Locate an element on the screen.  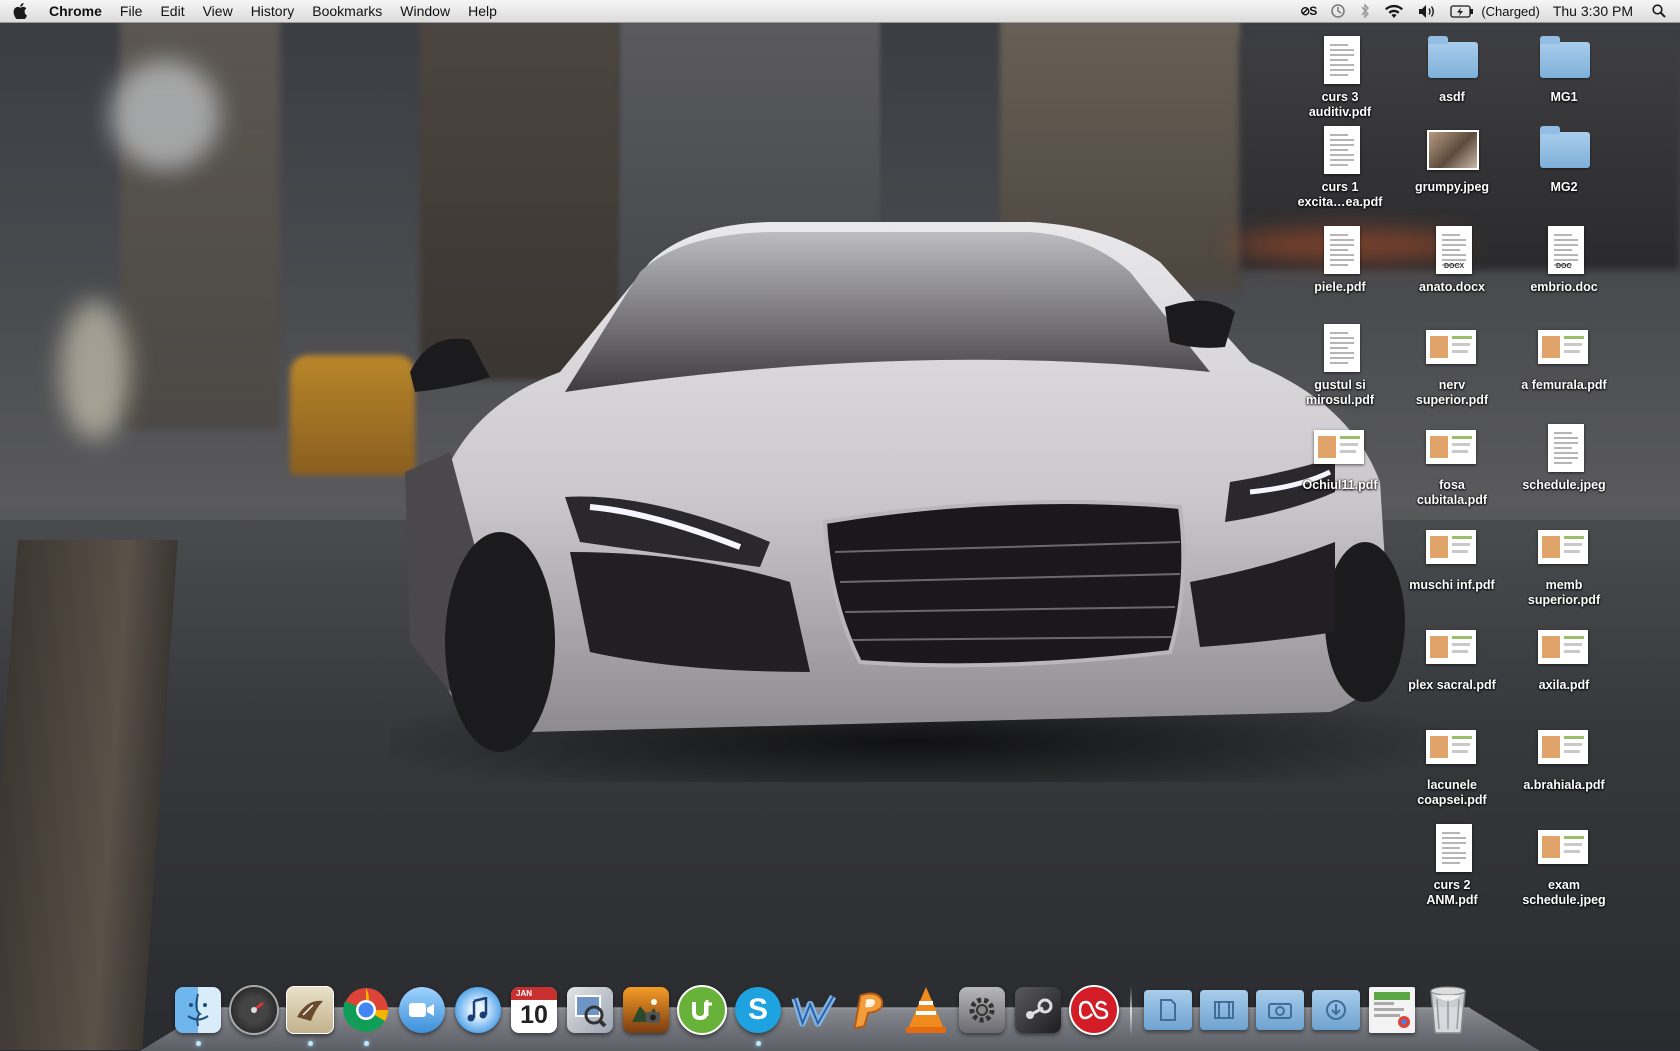
desktop-icon-embrio: DOC embrio.doc is located at coordinates (1564, 259).